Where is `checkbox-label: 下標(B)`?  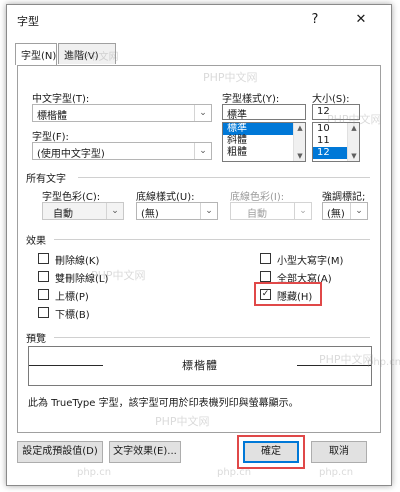
checkbox-label: 下標(B) is located at coordinates (72, 315).